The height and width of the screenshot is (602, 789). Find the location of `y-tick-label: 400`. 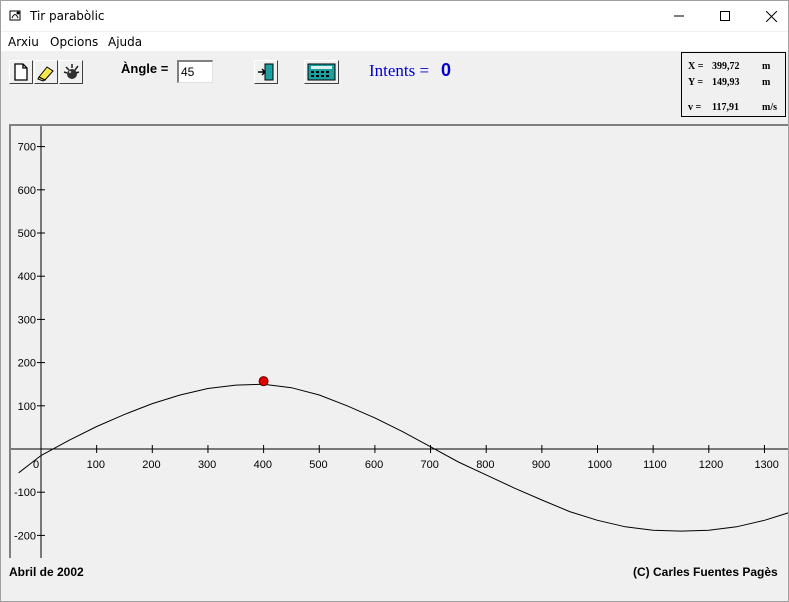

y-tick-label: 400 is located at coordinates (27, 277).